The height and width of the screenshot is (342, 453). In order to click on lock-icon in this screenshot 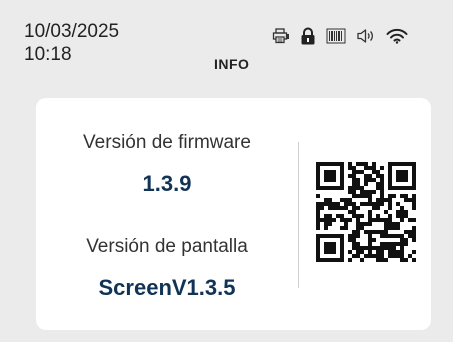, I will do `click(308, 36)`.